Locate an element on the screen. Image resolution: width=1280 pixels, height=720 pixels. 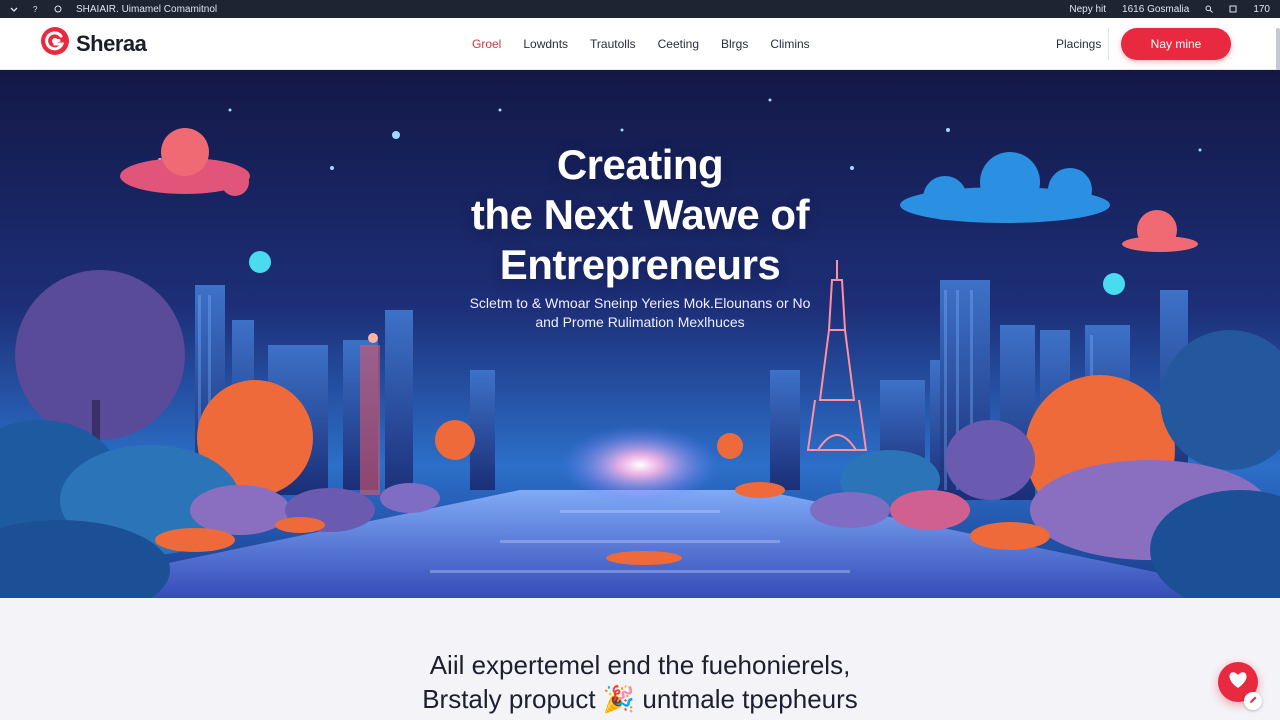
cta-button: Nay mine is located at coordinates (1176, 44).